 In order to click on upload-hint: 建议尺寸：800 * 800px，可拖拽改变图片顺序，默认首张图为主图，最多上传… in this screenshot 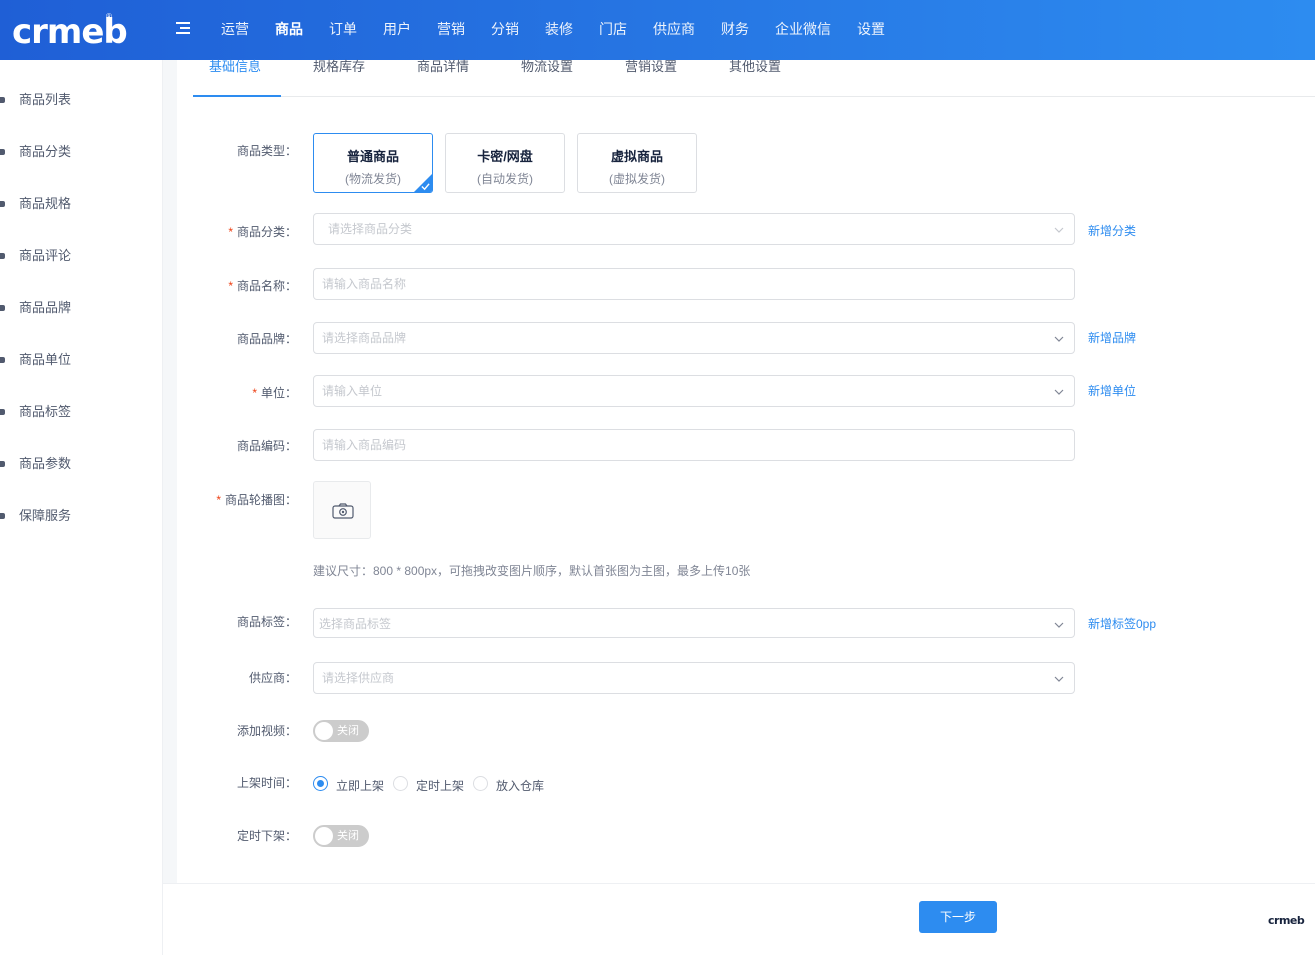, I will do `click(532, 571)`.